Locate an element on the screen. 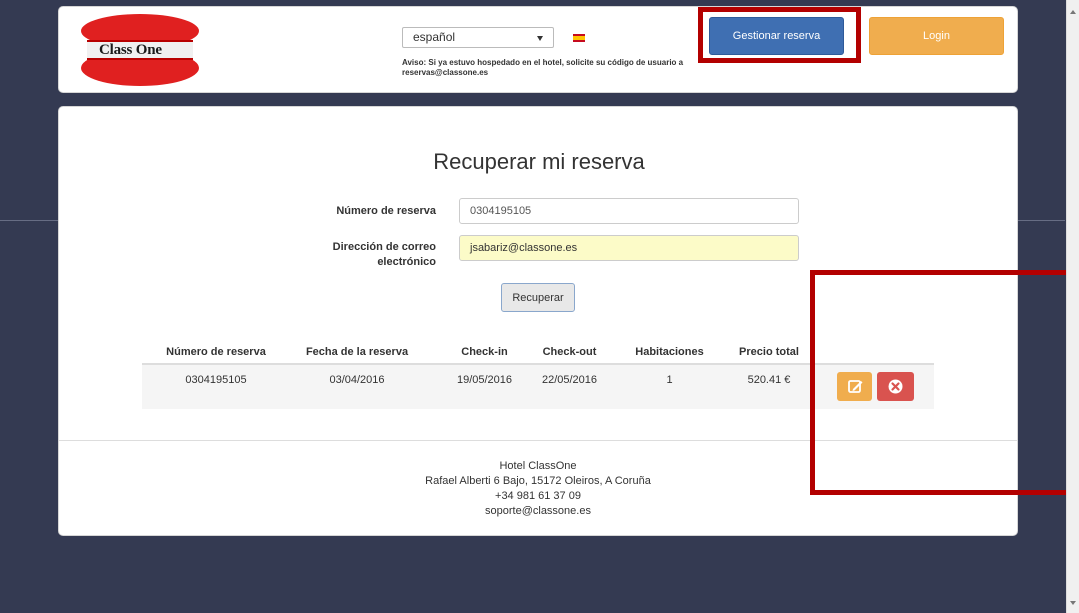 The width and height of the screenshot is (1079, 613). scrollbar is located at coordinates (1072, 306).